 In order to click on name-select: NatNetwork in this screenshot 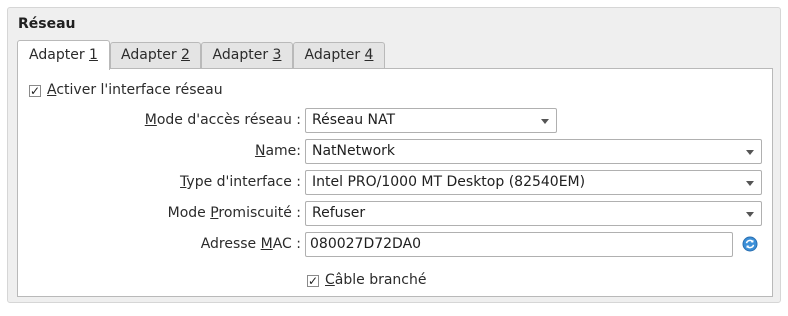, I will do `click(533, 151)`.